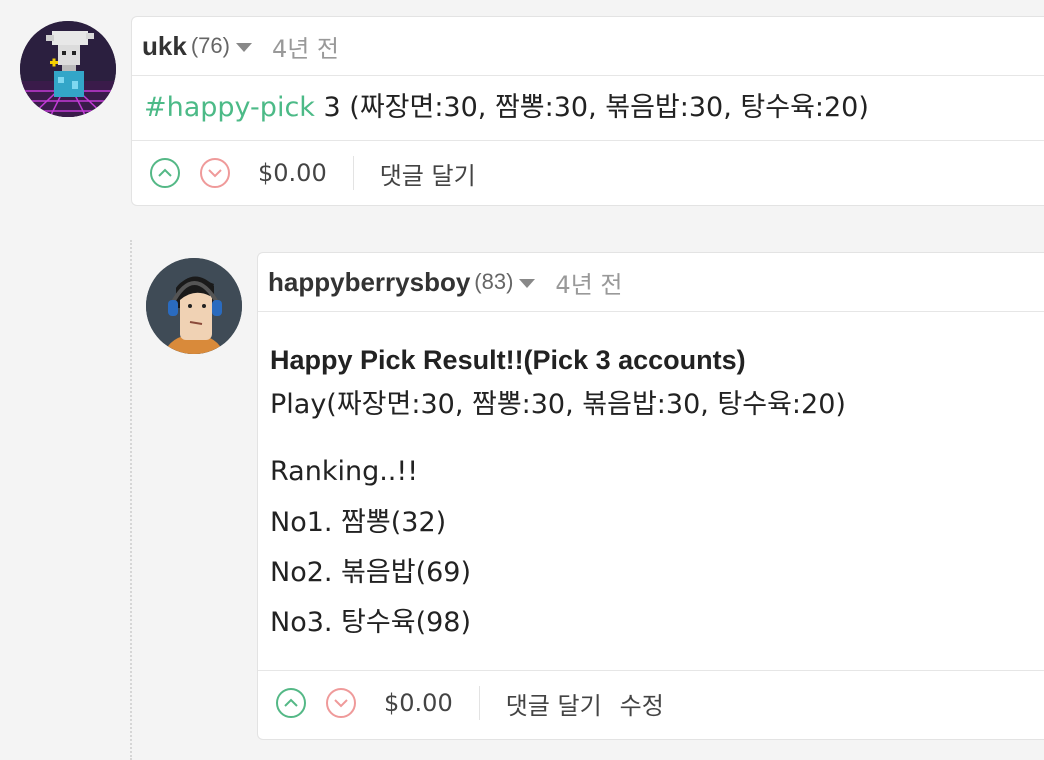 Image resolution: width=1044 pixels, height=760 pixels. Describe the element at coordinates (131, 500) in the screenshot. I see `thread-line` at that location.